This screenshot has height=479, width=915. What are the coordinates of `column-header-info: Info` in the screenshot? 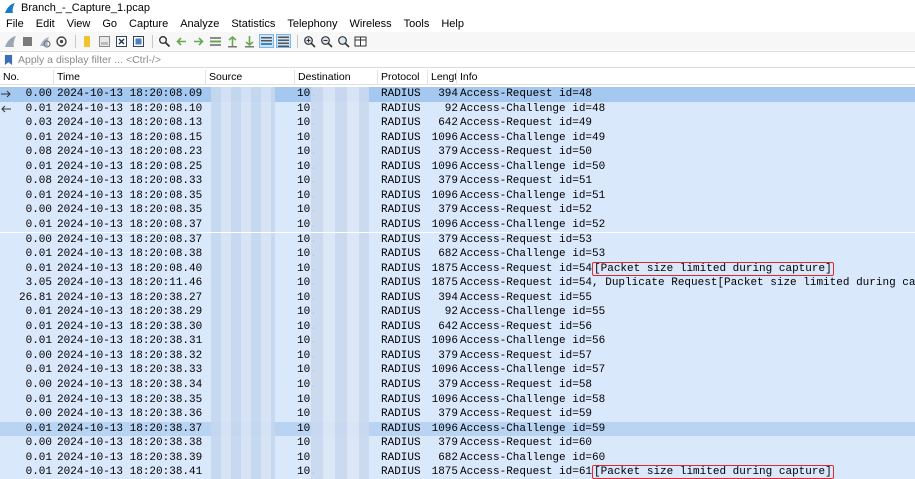 It's located at (686, 77).